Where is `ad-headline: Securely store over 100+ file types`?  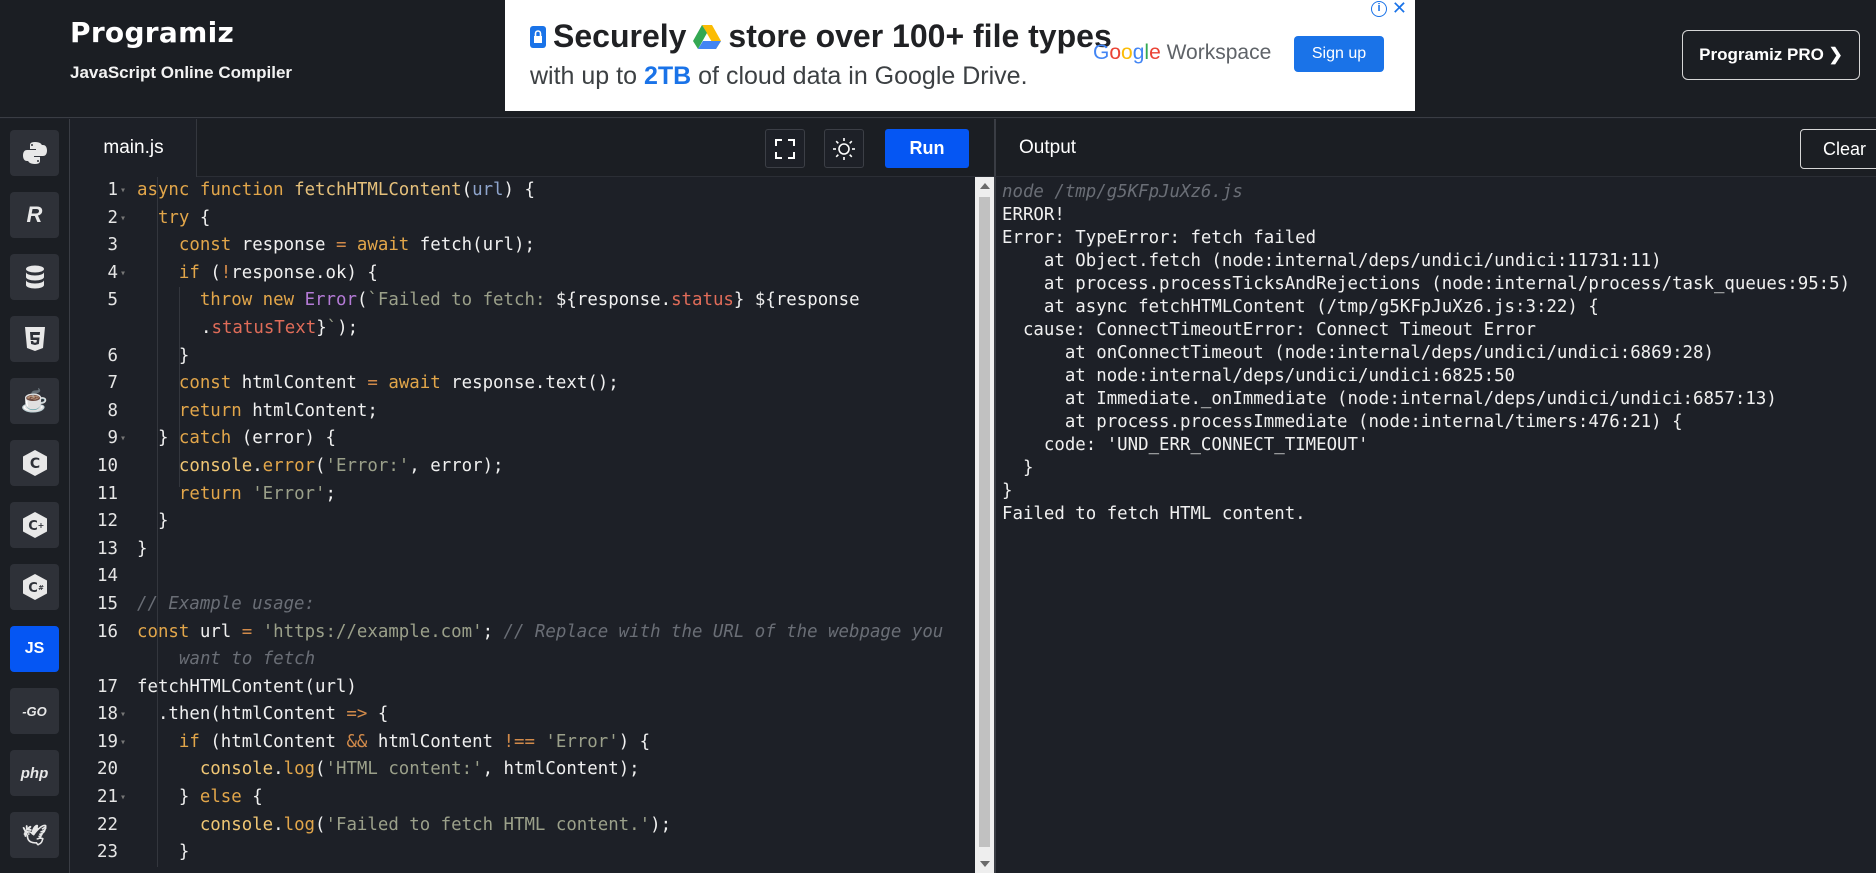
ad-headline: Securely store over 100+ file types is located at coordinates (820, 36).